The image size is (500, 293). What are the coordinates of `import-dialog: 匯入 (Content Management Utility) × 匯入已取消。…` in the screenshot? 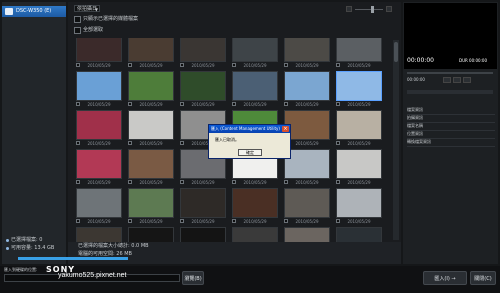 It's located at (249, 141).